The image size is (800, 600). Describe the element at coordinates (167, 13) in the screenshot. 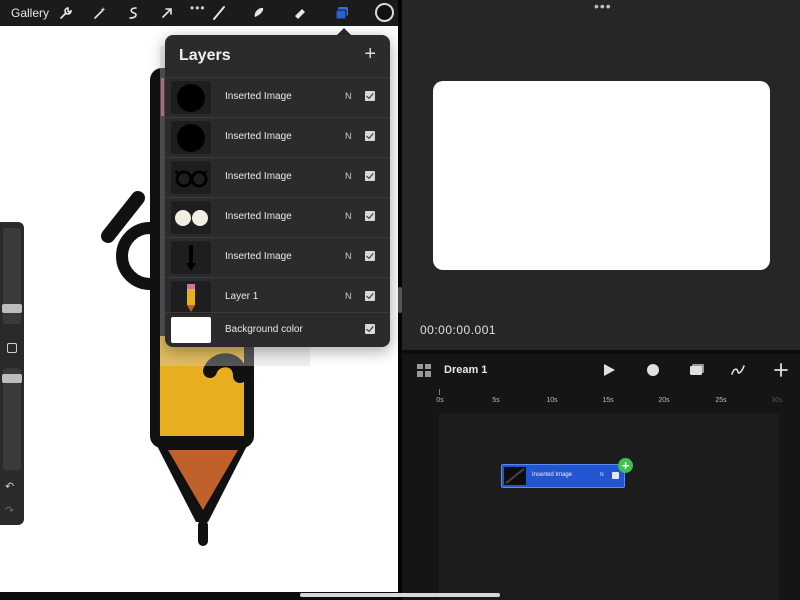

I see `transform-arrow-icon` at that location.